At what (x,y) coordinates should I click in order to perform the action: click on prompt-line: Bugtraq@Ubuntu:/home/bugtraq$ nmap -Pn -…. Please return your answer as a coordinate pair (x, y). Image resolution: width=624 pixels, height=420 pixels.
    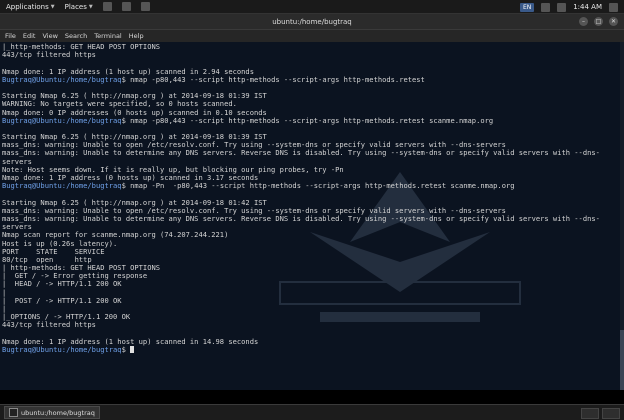
    Looking at the image, I should click on (312, 186).